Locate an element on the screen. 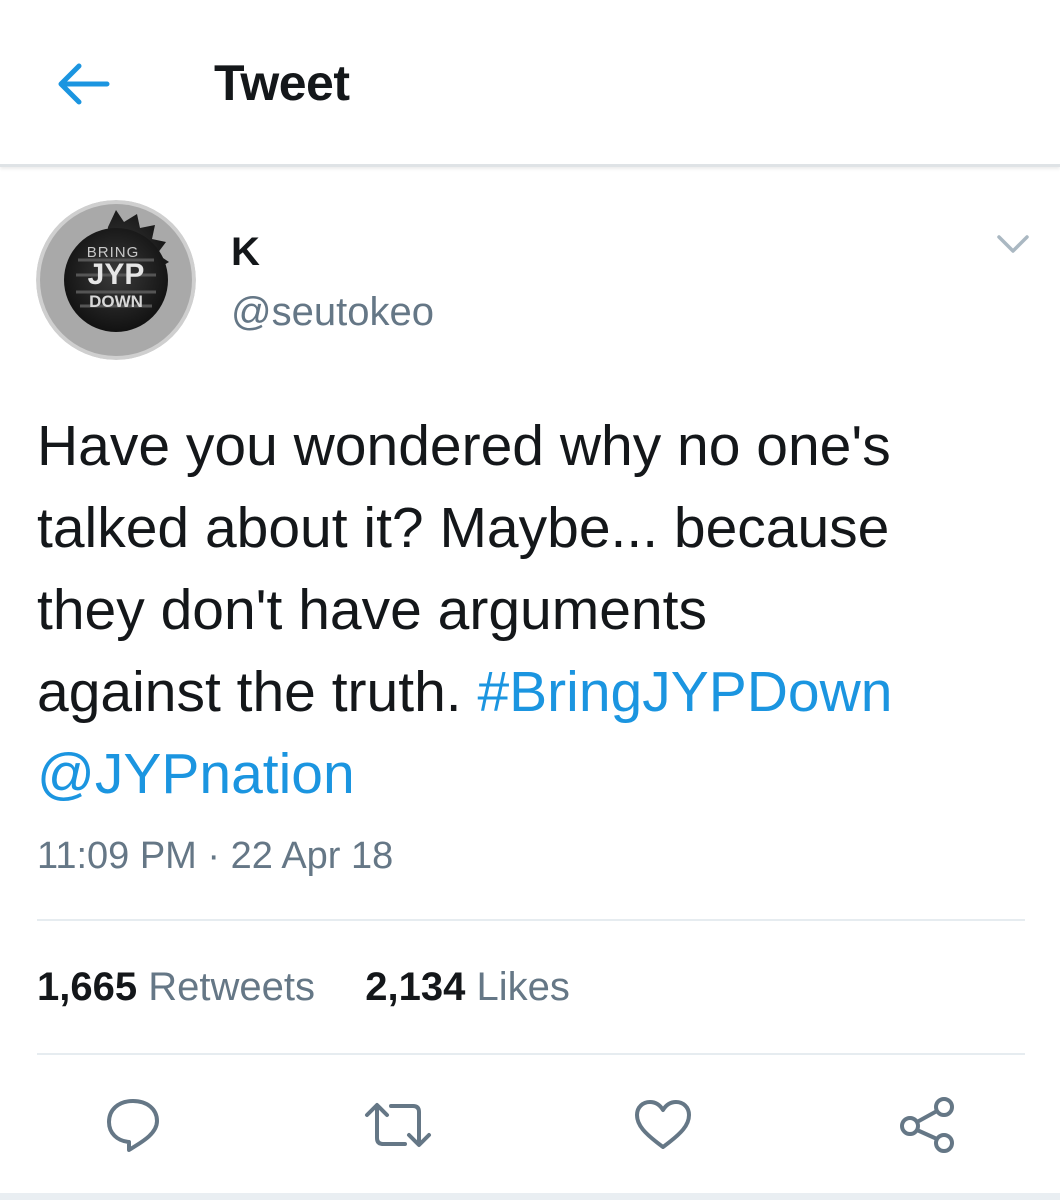 This screenshot has height=1200, width=1060. tweet-text-line: they don't have arguments is located at coordinates (372, 610).